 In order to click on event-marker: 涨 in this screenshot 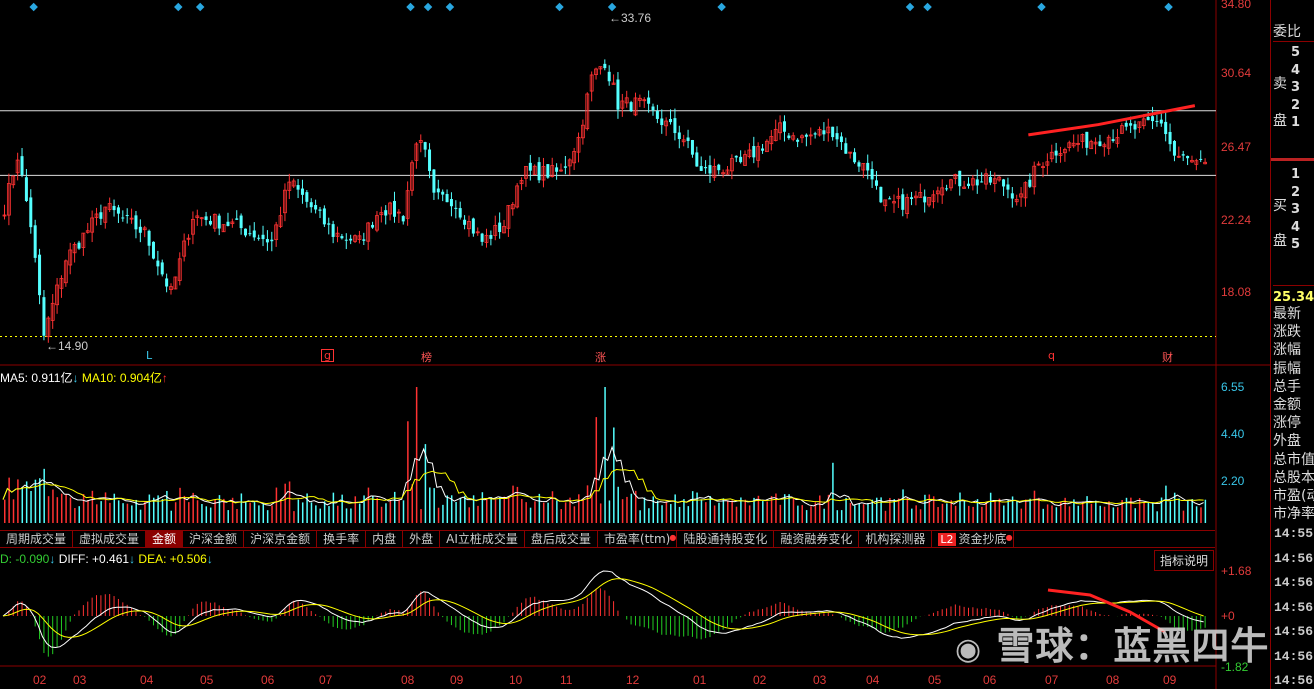, I will do `click(600, 357)`.